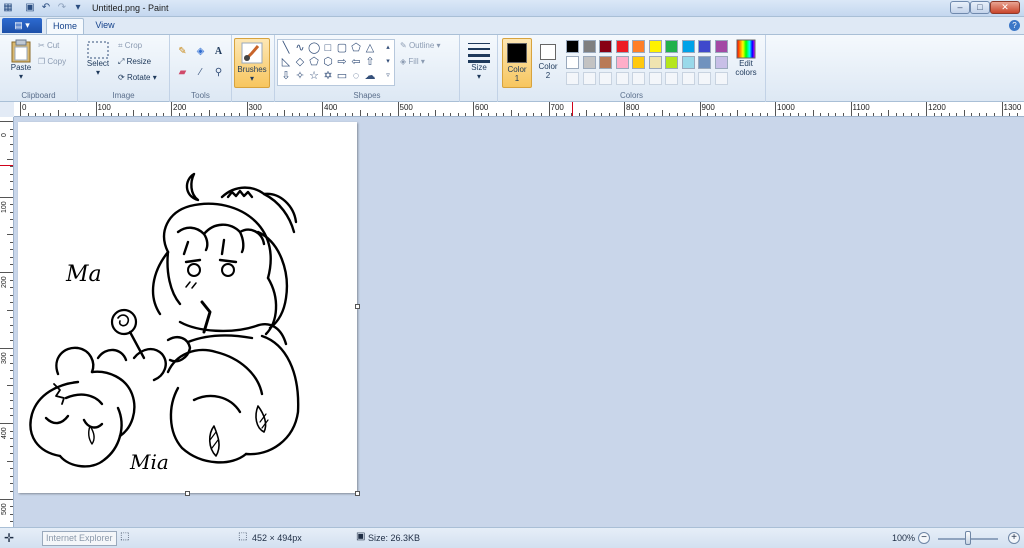  Describe the element at coordinates (252, 63) in the screenshot. I see `brushes-button: Brushes ▾` at that location.